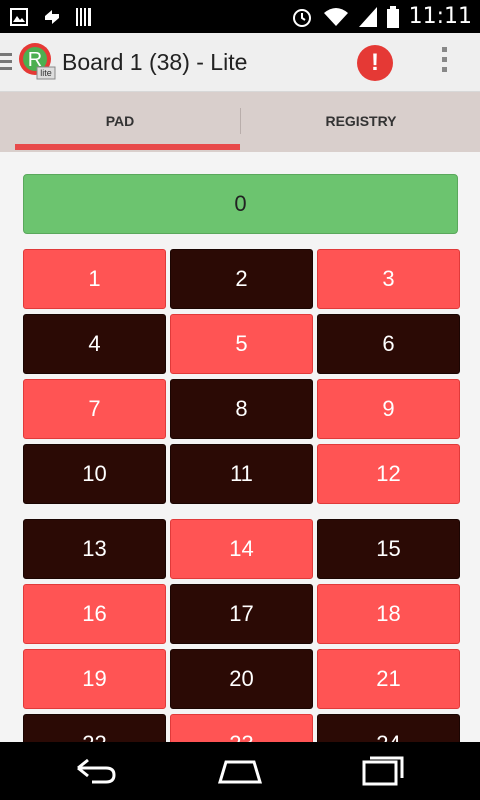 The image size is (480, 800). What do you see at coordinates (96, 771) in the screenshot?
I see `back-icon` at bounding box center [96, 771].